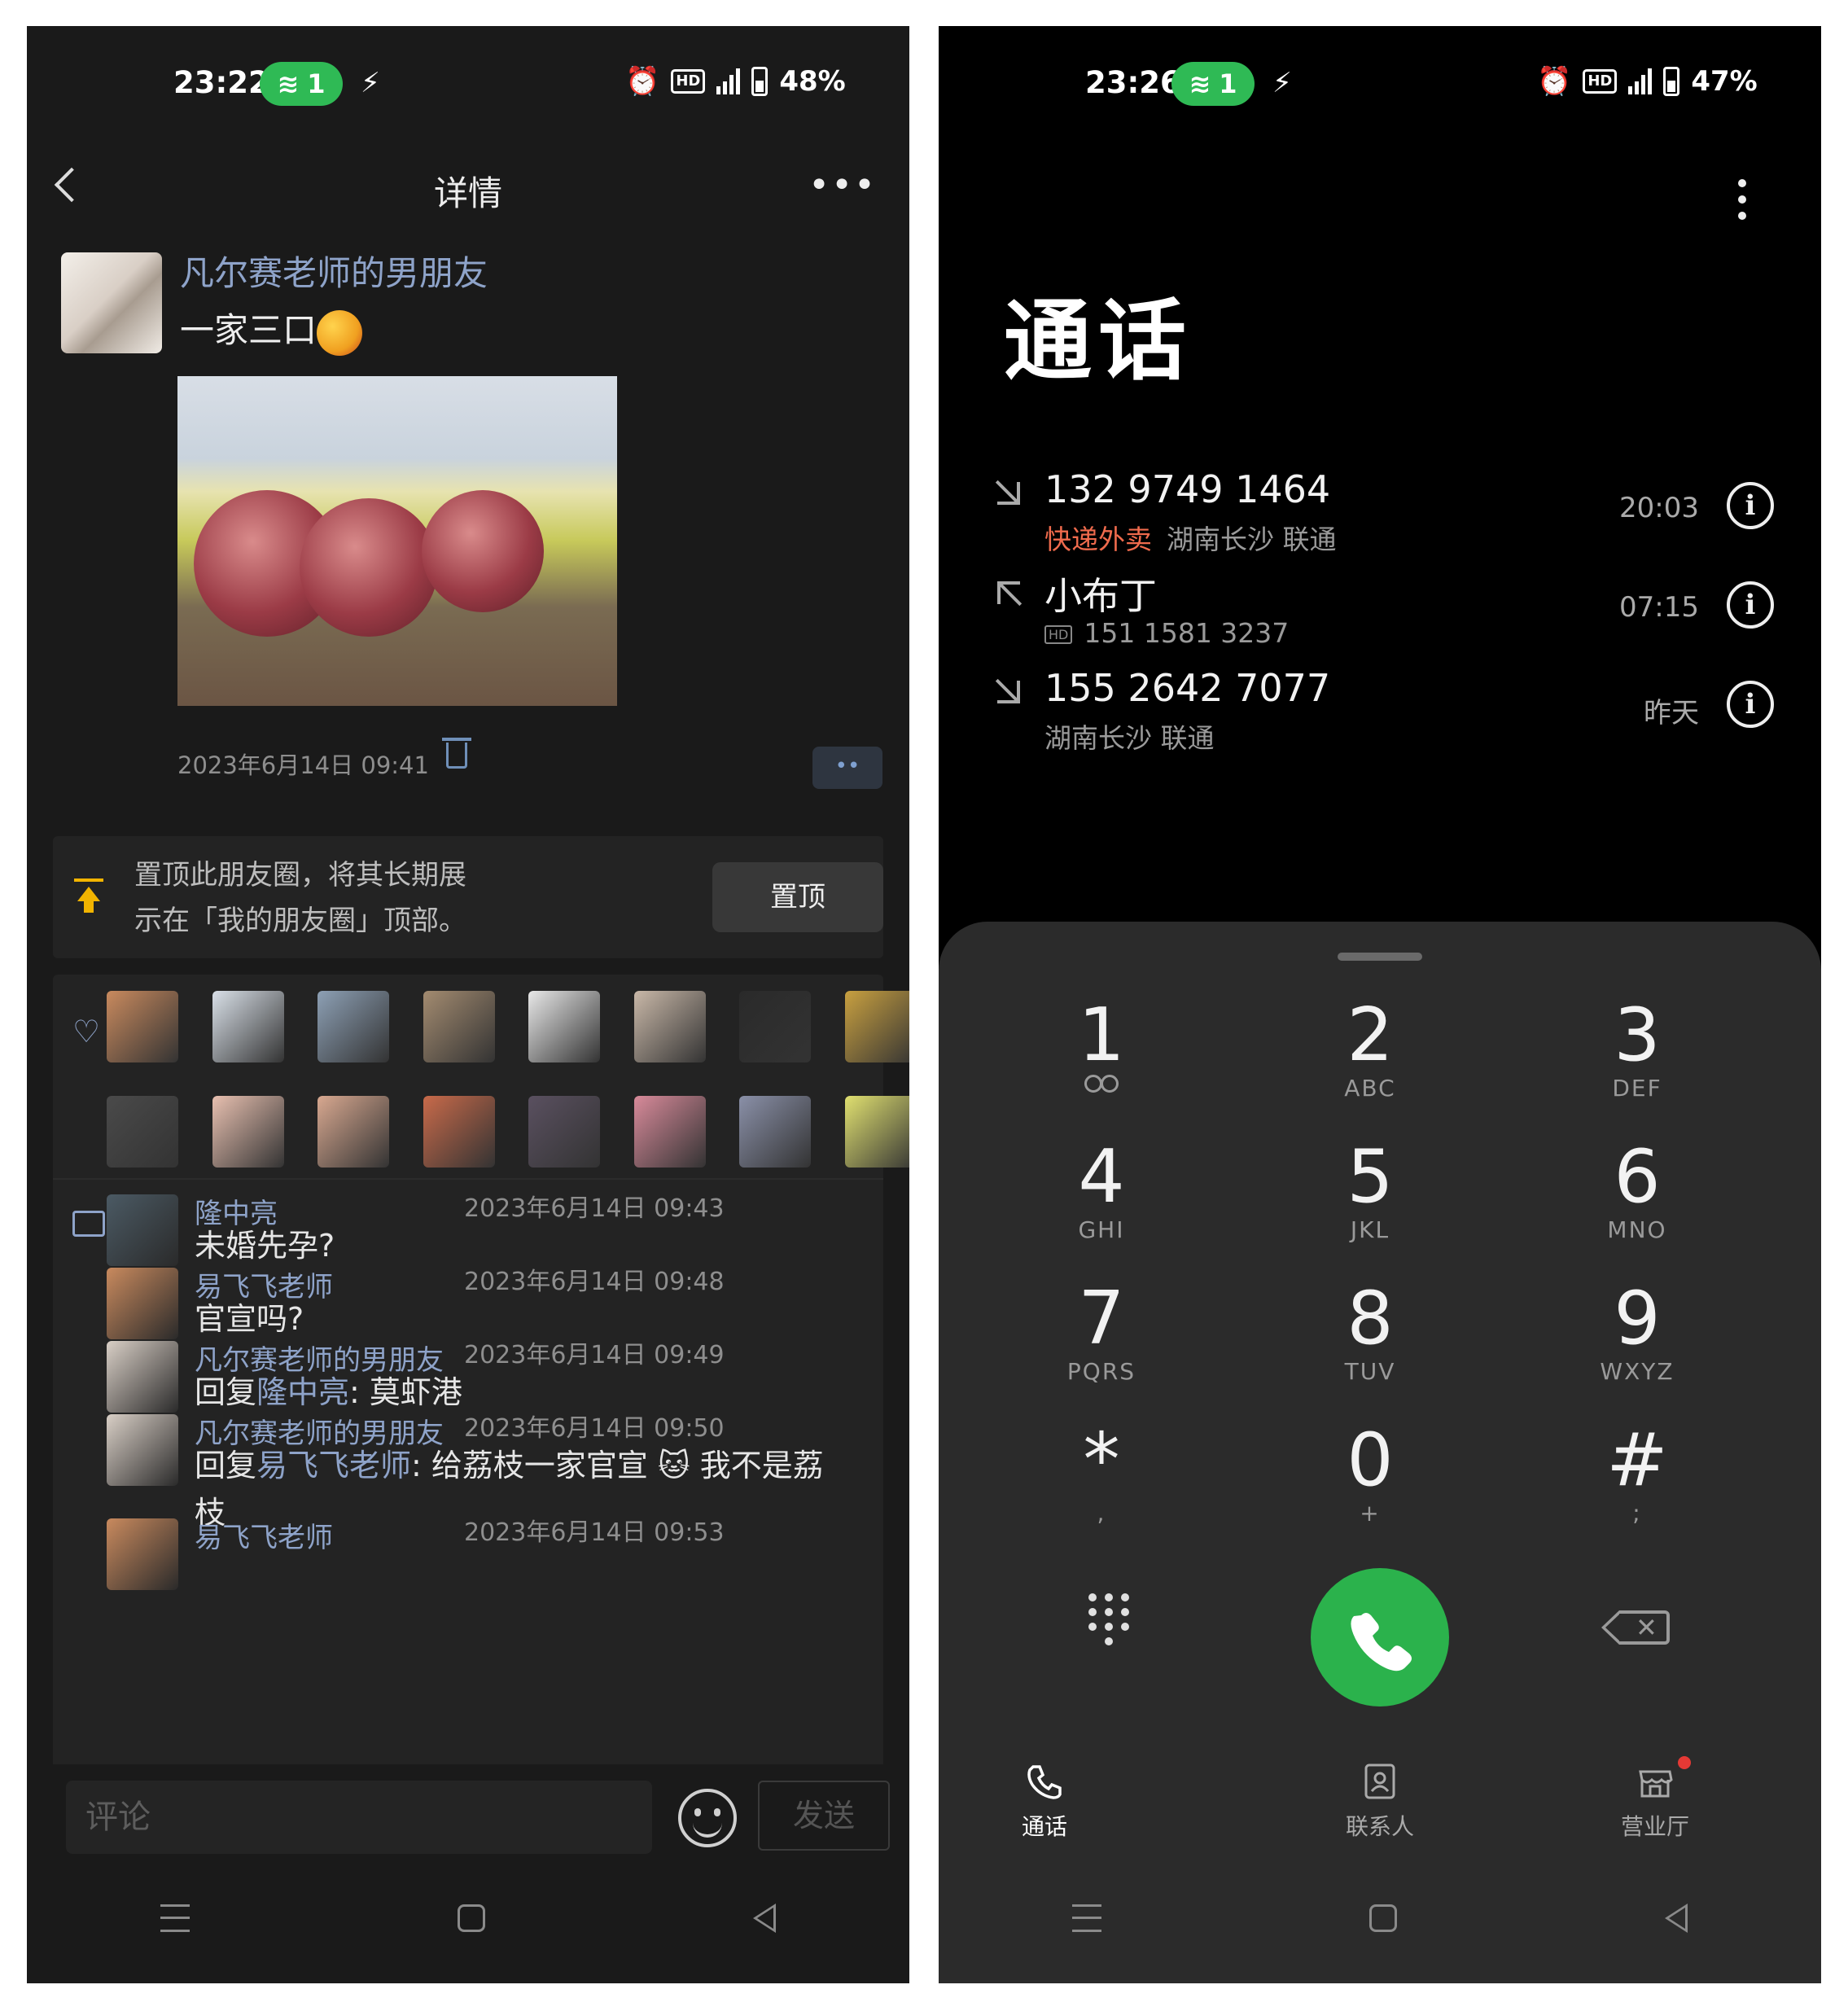  I want to click on family-emoji-icon, so click(340, 333).